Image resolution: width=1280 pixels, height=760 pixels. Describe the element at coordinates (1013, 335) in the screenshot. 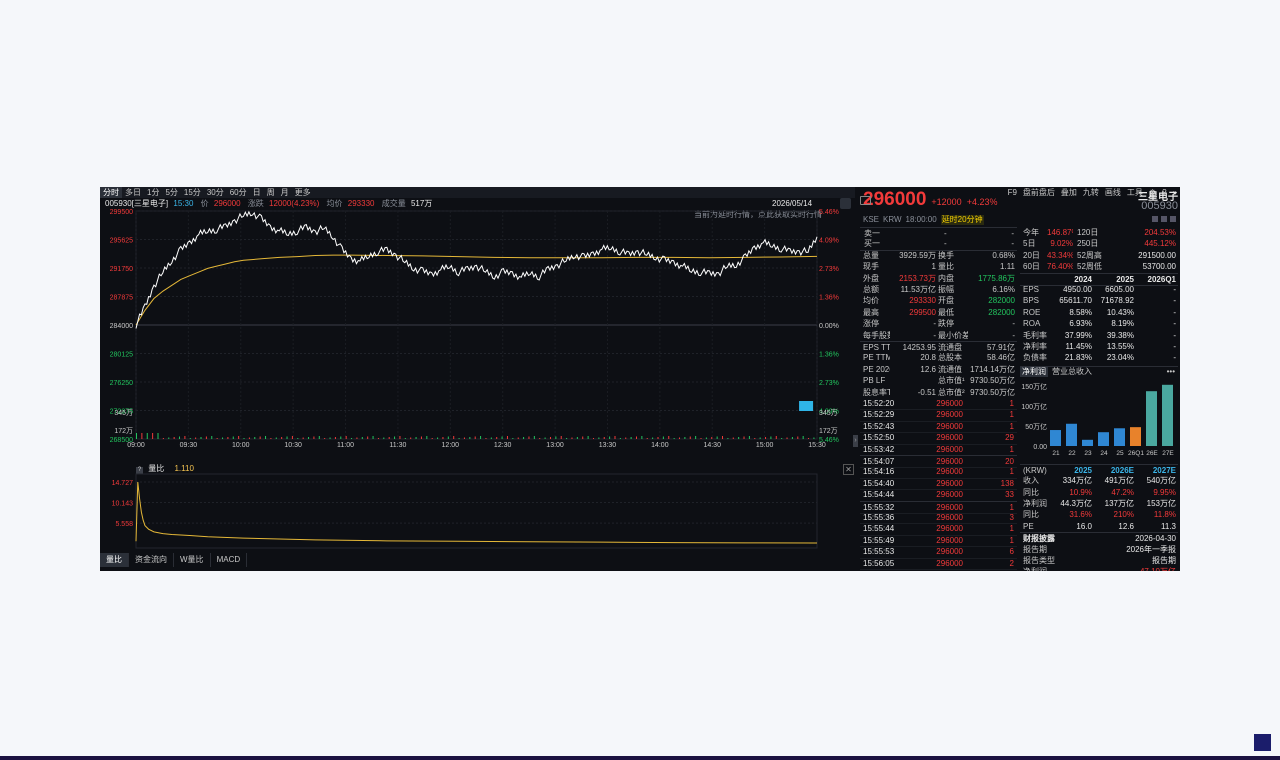

I see `stat-value: -` at that location.